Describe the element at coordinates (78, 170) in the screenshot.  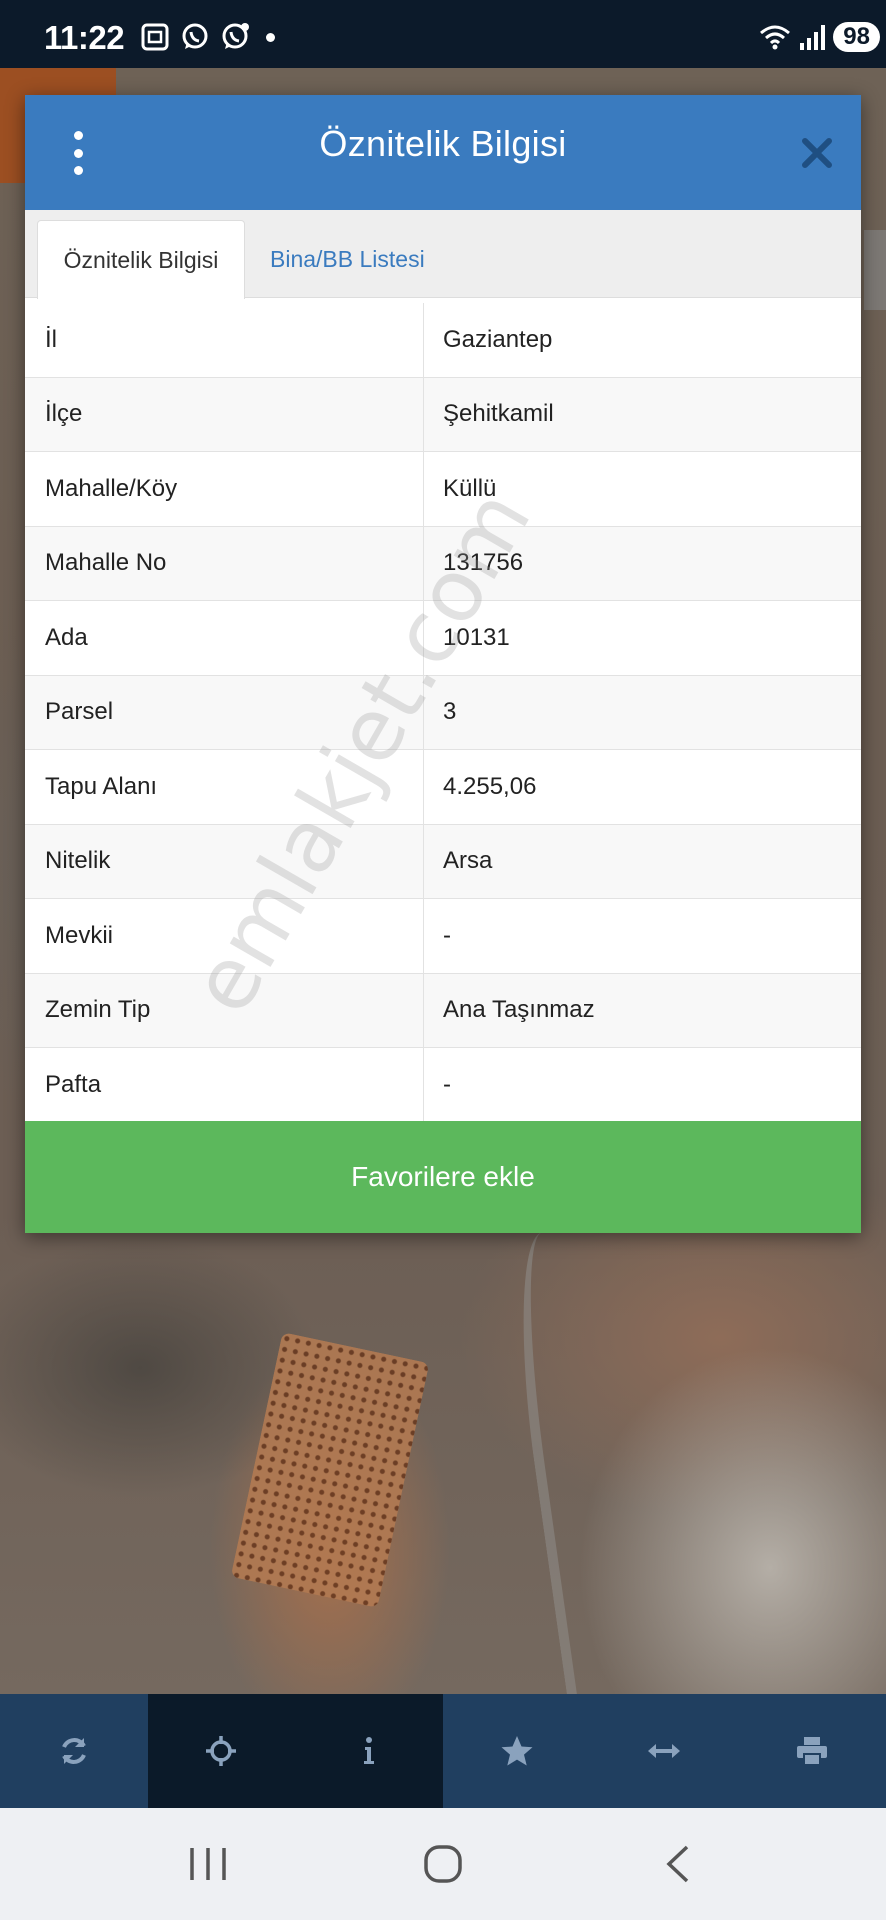
I see `menu-dot` at that location.